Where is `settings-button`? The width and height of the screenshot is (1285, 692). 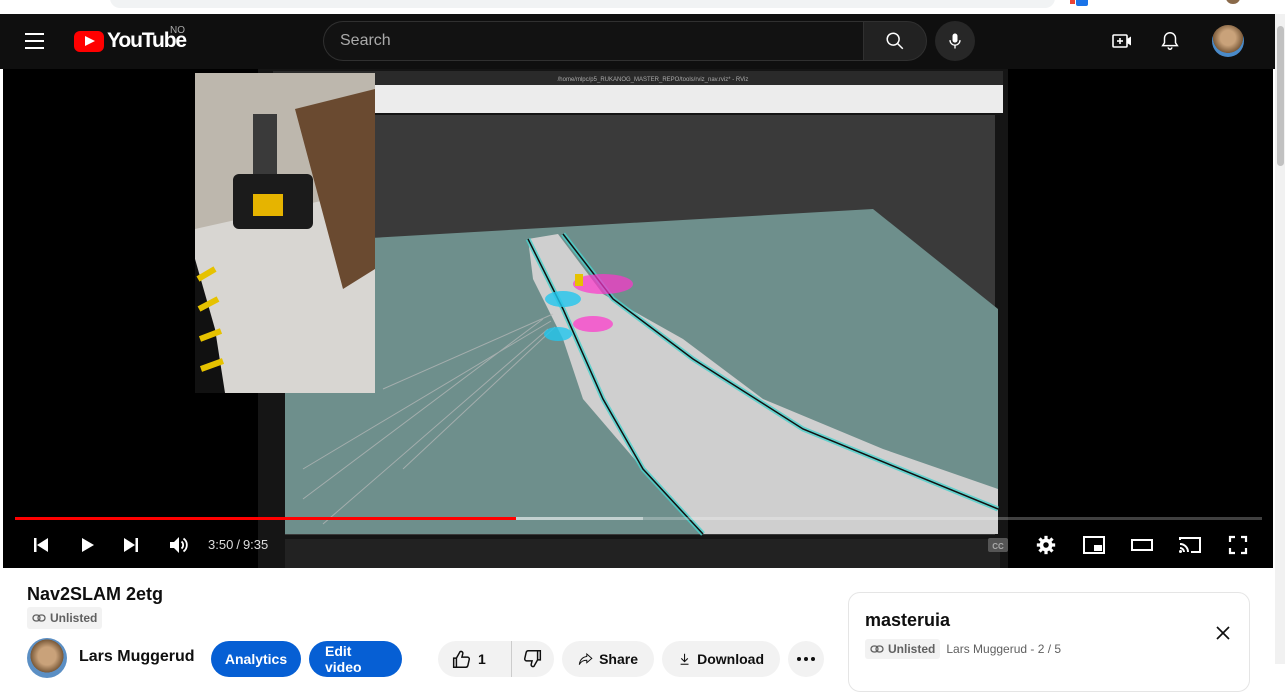 settings-button is located at coordinates (1046, 545).